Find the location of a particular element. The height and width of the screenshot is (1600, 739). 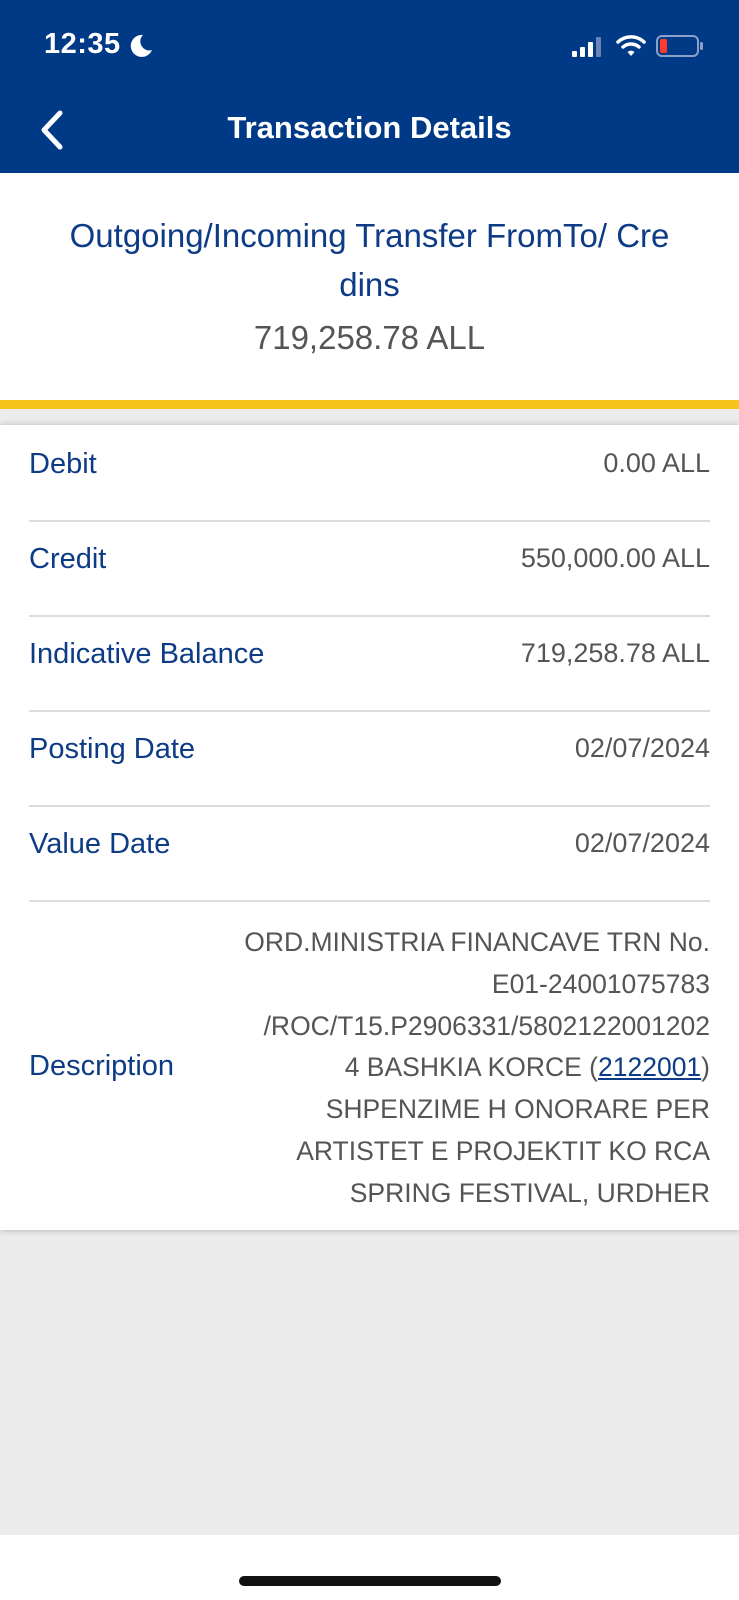

detail-value: 550,000.00 ALL is located at coordinates (615, 558).